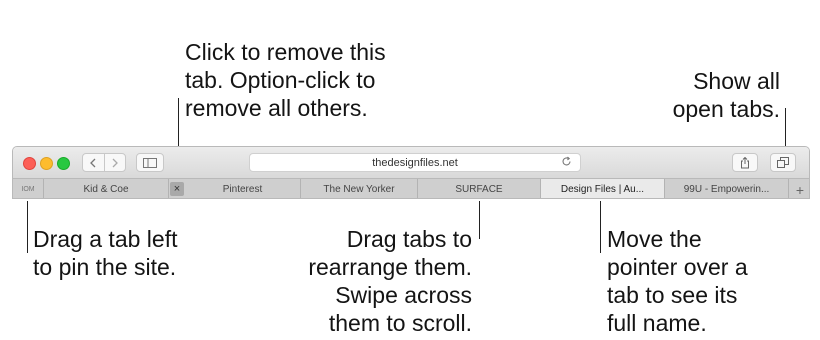  What do you see at coordinates (27, 227) in the screenshot?
I see `leader-pin-site` at bounding box center [27, 227].